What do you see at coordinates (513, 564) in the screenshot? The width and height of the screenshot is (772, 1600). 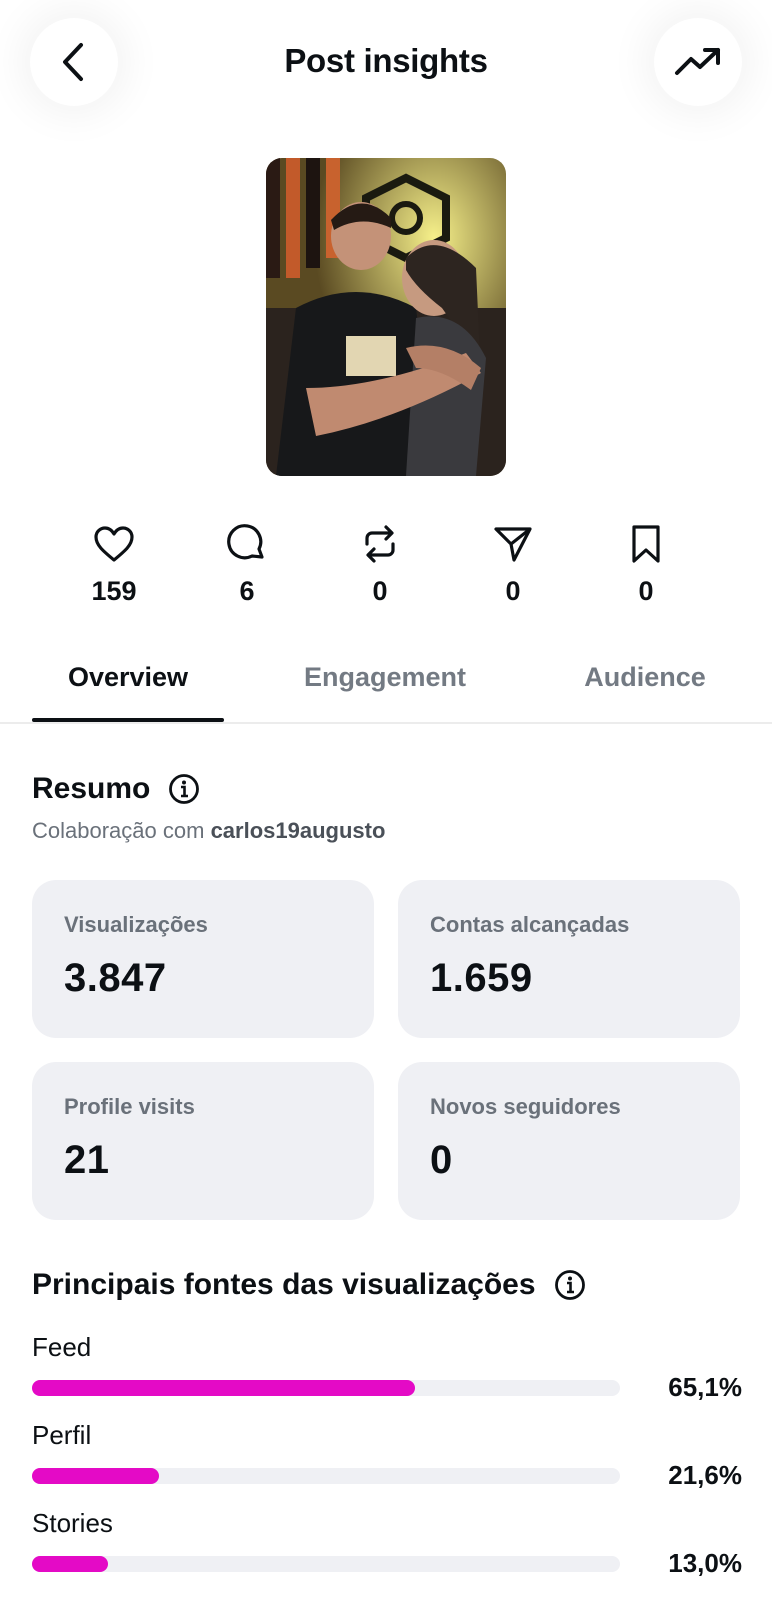 I see `shares-stat: 0` at bounding box center [513, 564].